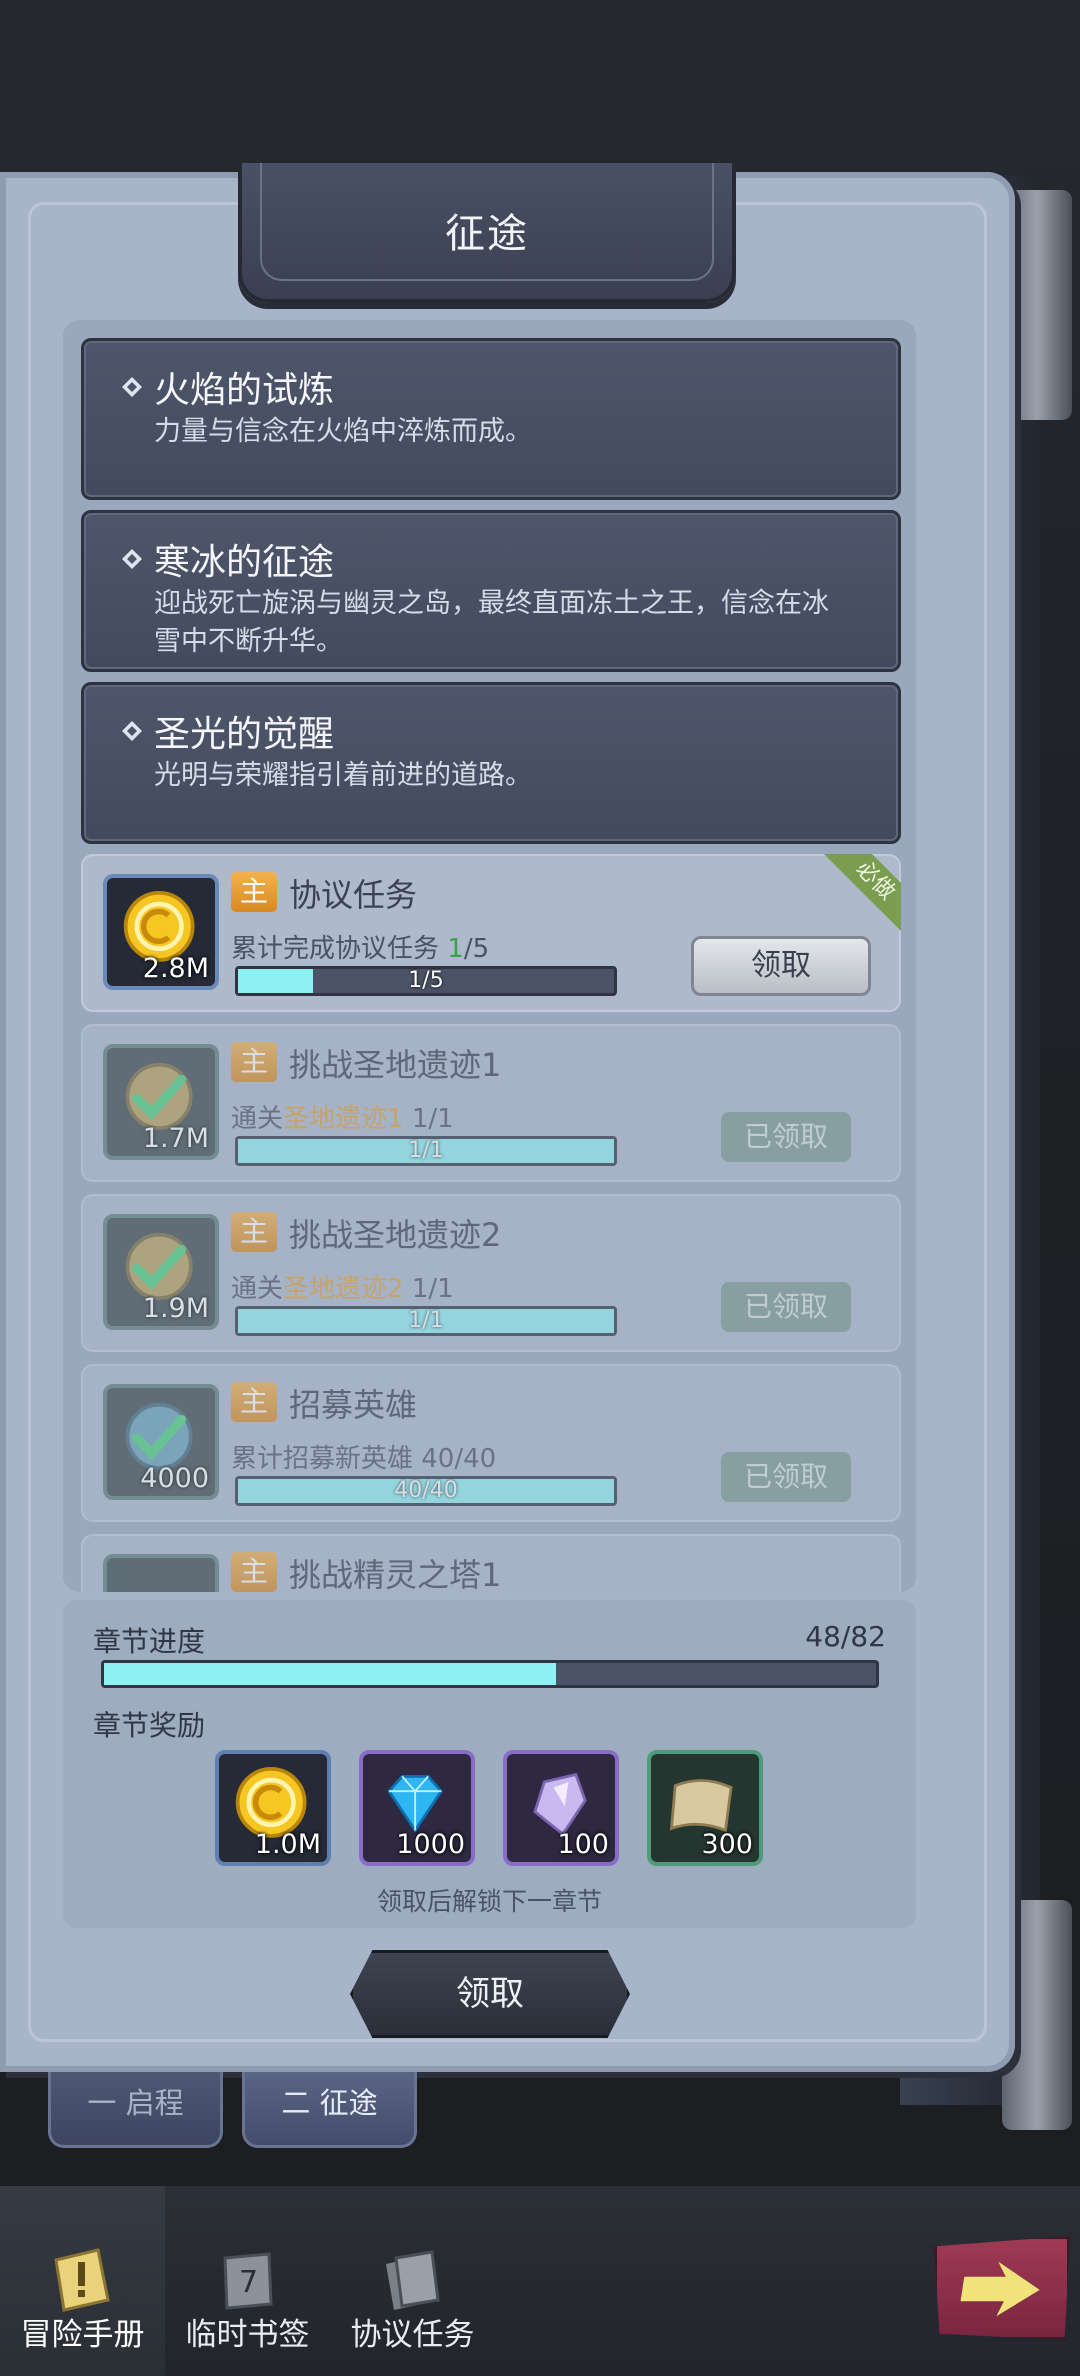 Image resolution: width=1080 pixels, height=2376 pixels. I want to click on task-reward-slot: 1.7M, so click(161, 1102).